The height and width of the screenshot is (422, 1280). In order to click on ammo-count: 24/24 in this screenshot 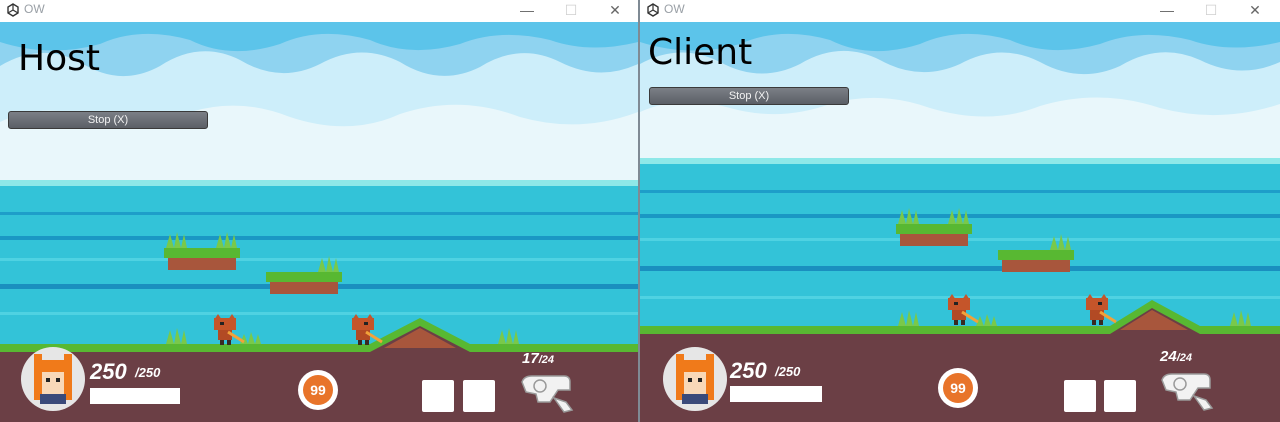, I will do `click(1176, 356)`.